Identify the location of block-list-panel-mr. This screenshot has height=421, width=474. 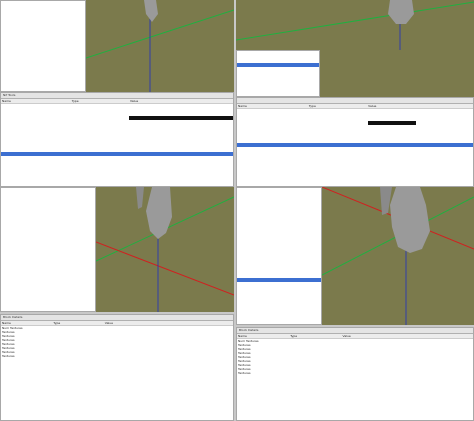
(279, 256).